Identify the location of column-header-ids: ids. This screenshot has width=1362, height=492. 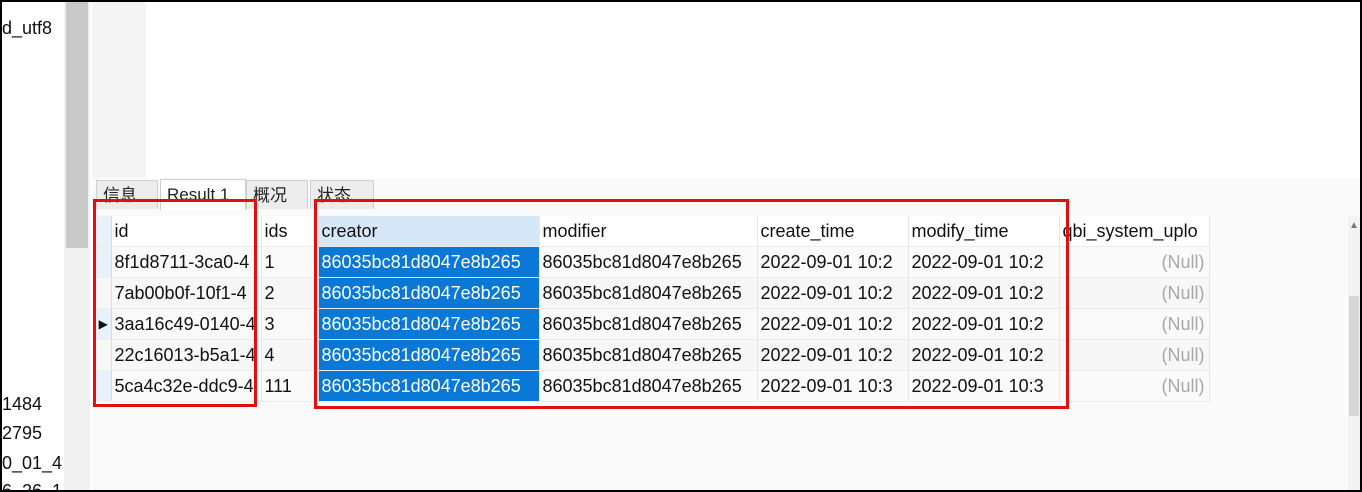
(290, 231).